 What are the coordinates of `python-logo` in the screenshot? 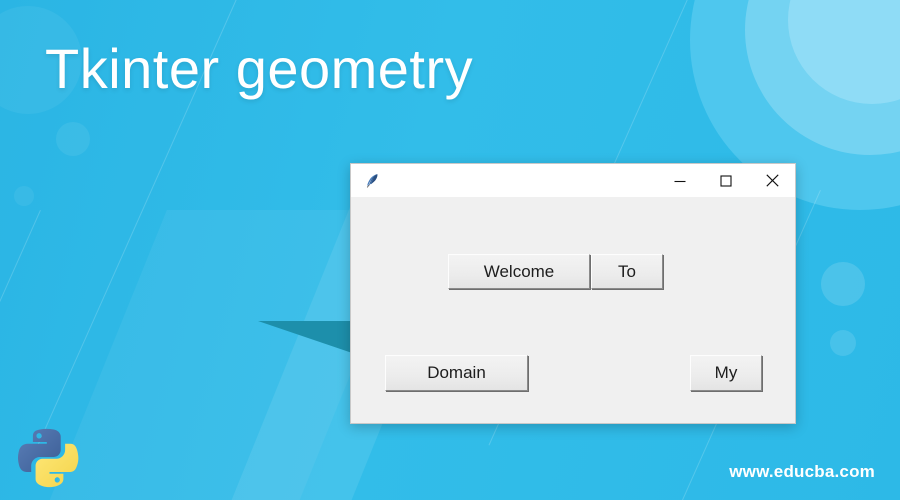 It's located at (47, 457).